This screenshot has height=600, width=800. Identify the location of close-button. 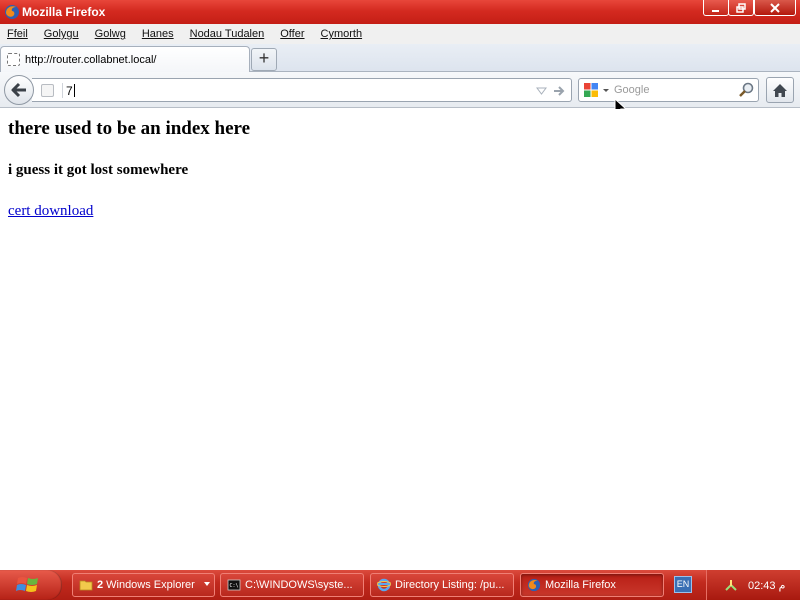
(775, 8).